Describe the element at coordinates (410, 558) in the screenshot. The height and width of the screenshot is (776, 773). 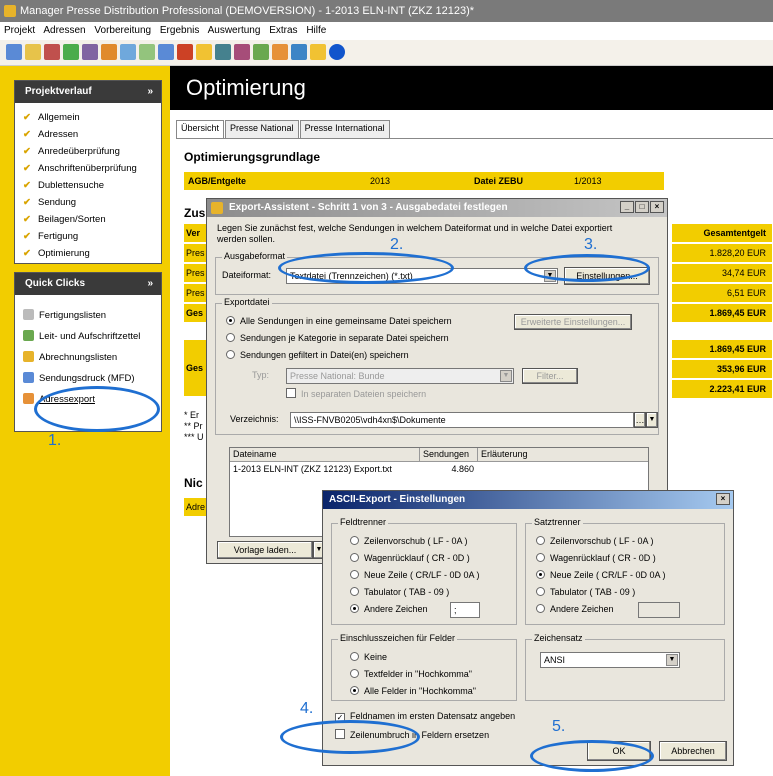
I see `feld-option-cr: Wagenrücklauf ( CR - 0D )` at that location.